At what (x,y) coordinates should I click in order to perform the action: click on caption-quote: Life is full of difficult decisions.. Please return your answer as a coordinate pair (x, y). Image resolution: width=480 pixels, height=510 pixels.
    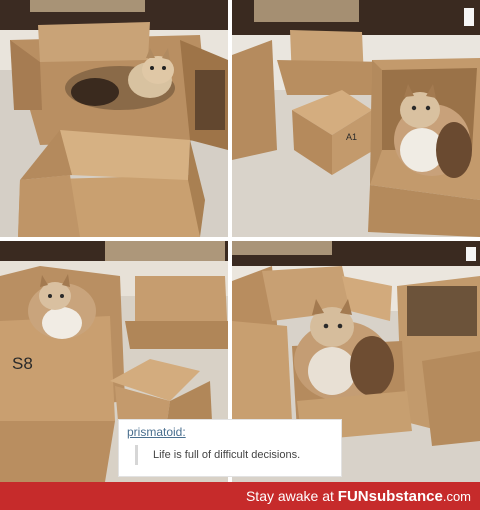
    Looking at the image, I should click on (227, 455).